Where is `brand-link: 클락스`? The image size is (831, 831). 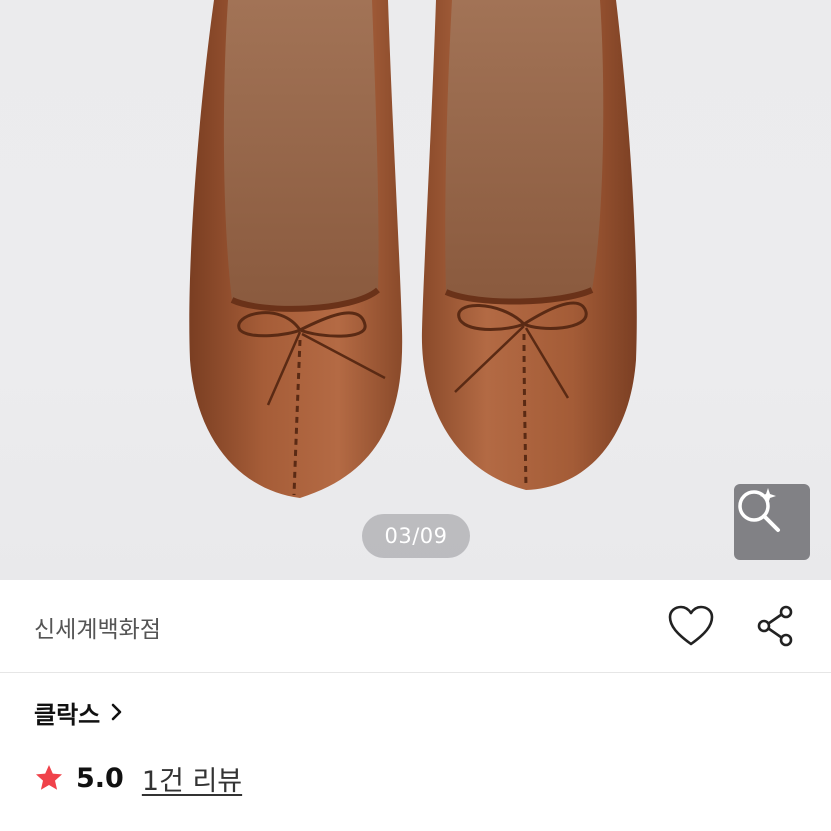
brand-link: 클락스 is located at coordinates (79, 712).